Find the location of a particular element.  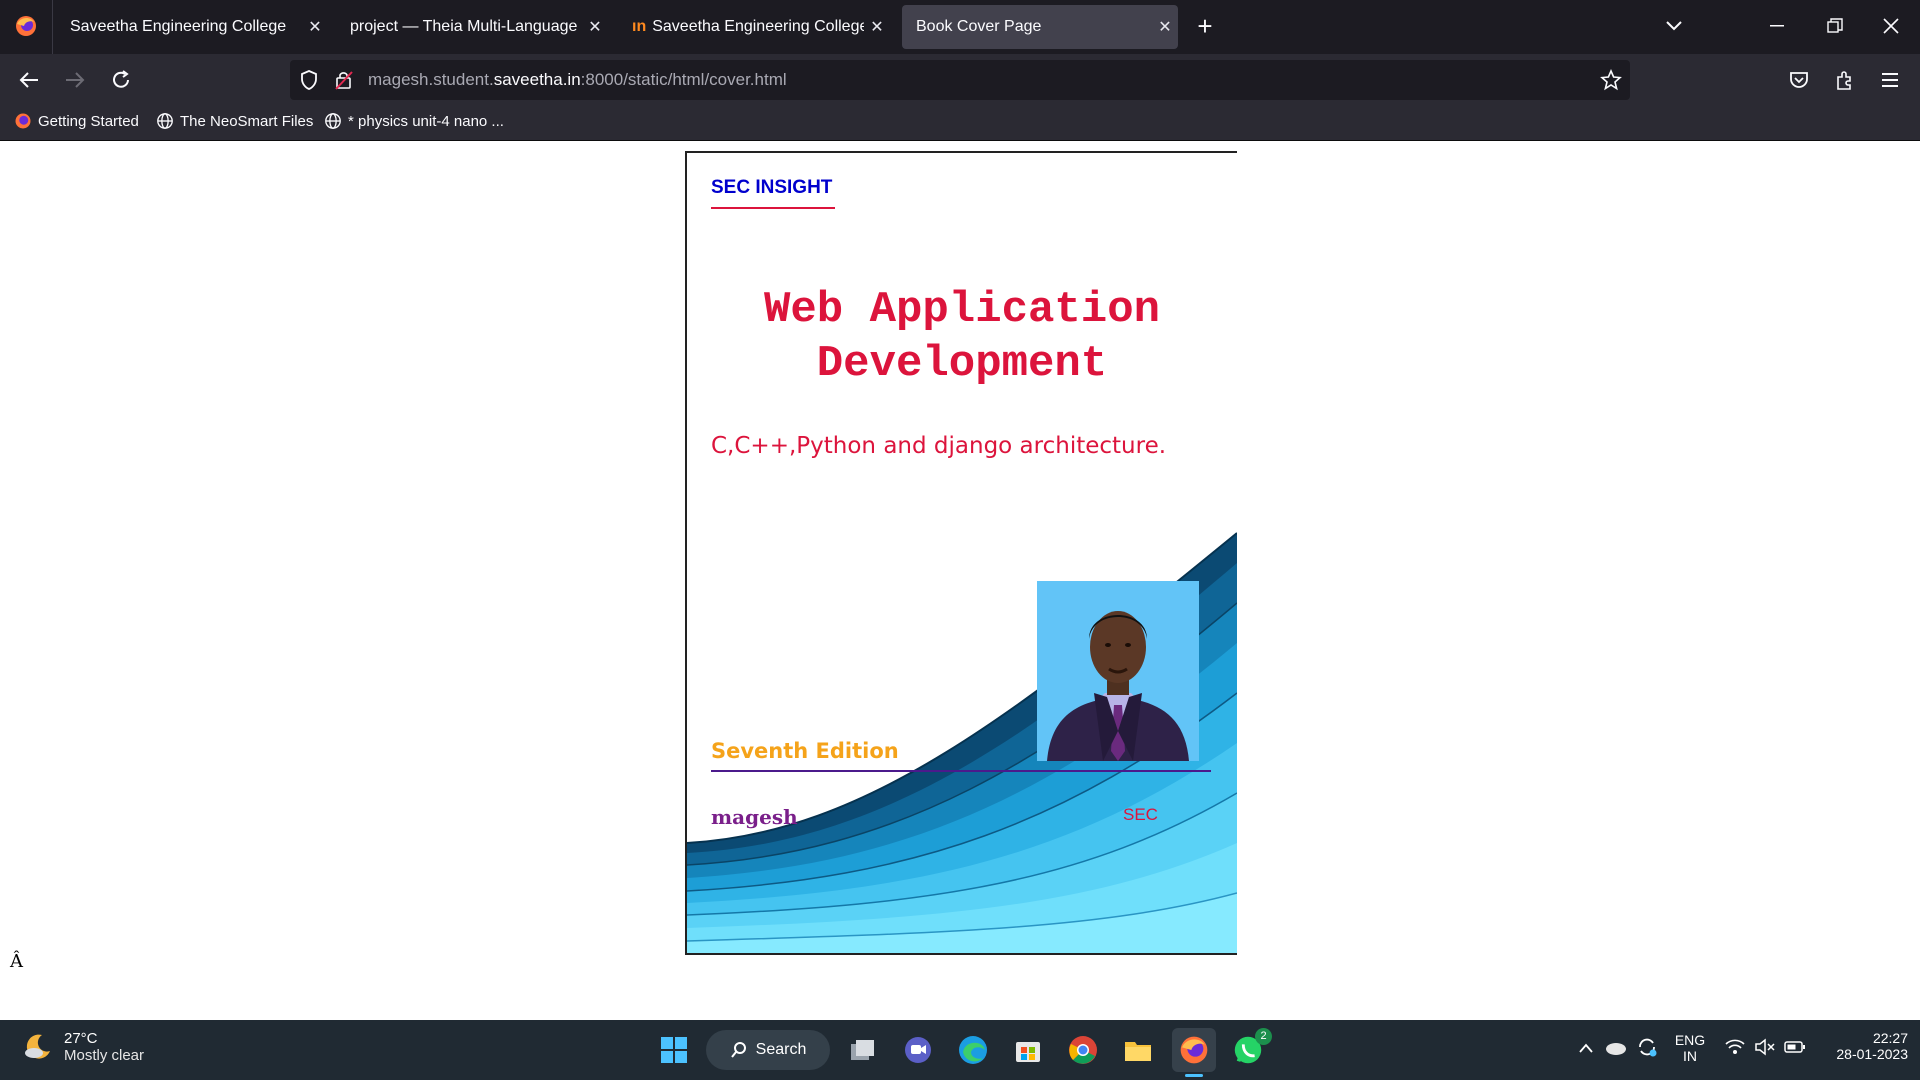

shield-icon is located at coordinates (309, 80).